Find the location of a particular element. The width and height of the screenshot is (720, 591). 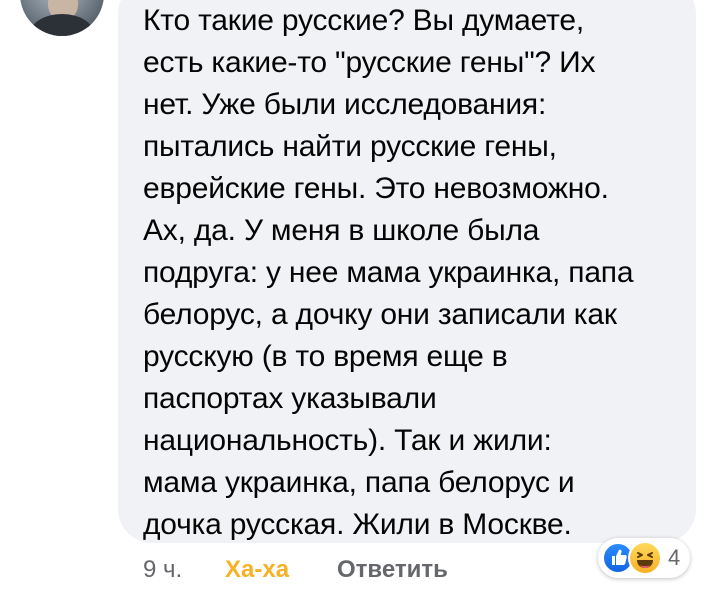

avatar-shoulders is located at coordinates (62, 25).